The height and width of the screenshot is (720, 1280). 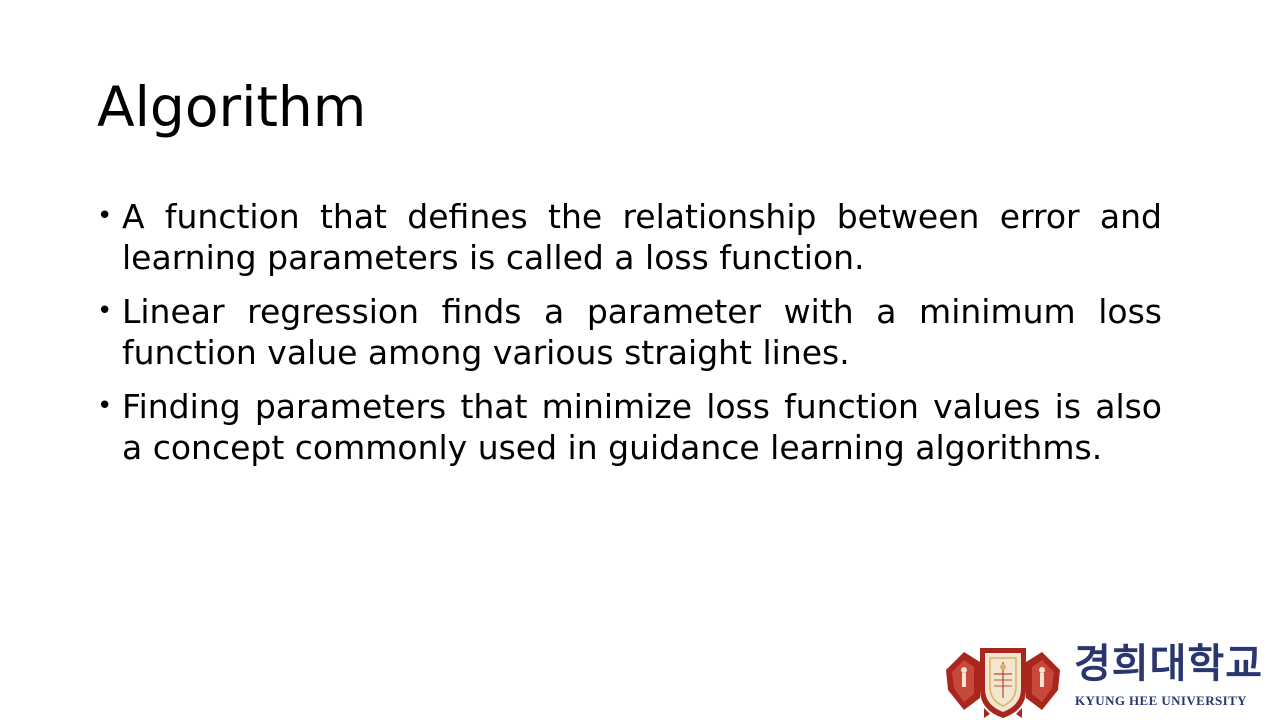 What do you see at coordinates (1161, 700) in the screenshot?
I see `university-name-english: KYUNG HEE UNIVERSITY` at bounding box center [1161, 700].